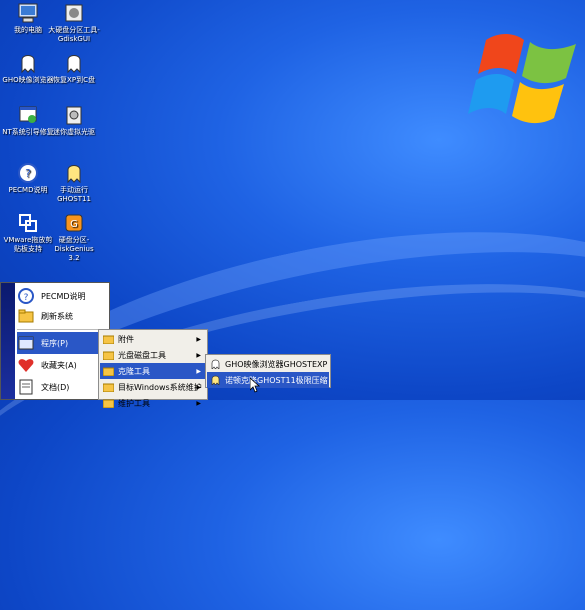 Image resolution: width=585 pixels, height=610 pixels. What do you see at coordinates (255, 385) in the screenshot?
I see `mouse-cursor-icon` at bounding box center [255, 385].